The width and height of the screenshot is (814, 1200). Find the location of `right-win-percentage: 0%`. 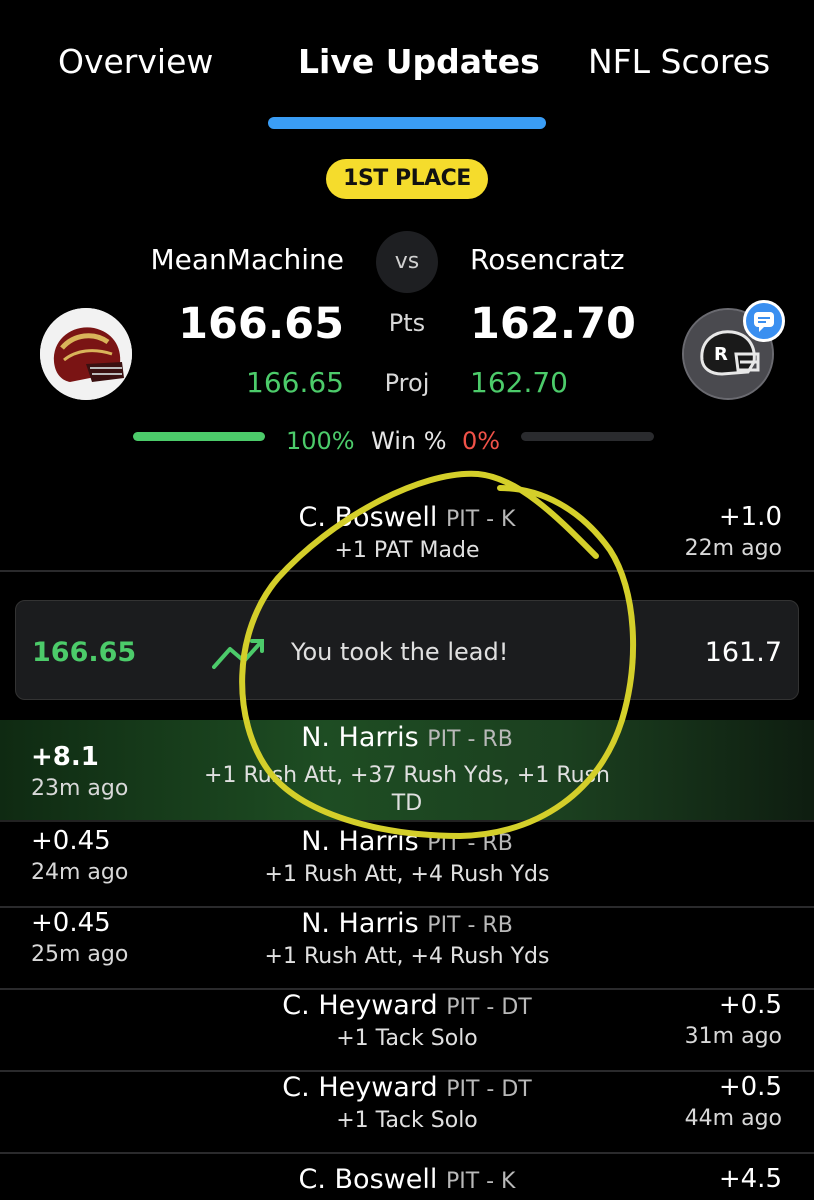

right-win-percentage: 0% is located at coordinates (481, 441).